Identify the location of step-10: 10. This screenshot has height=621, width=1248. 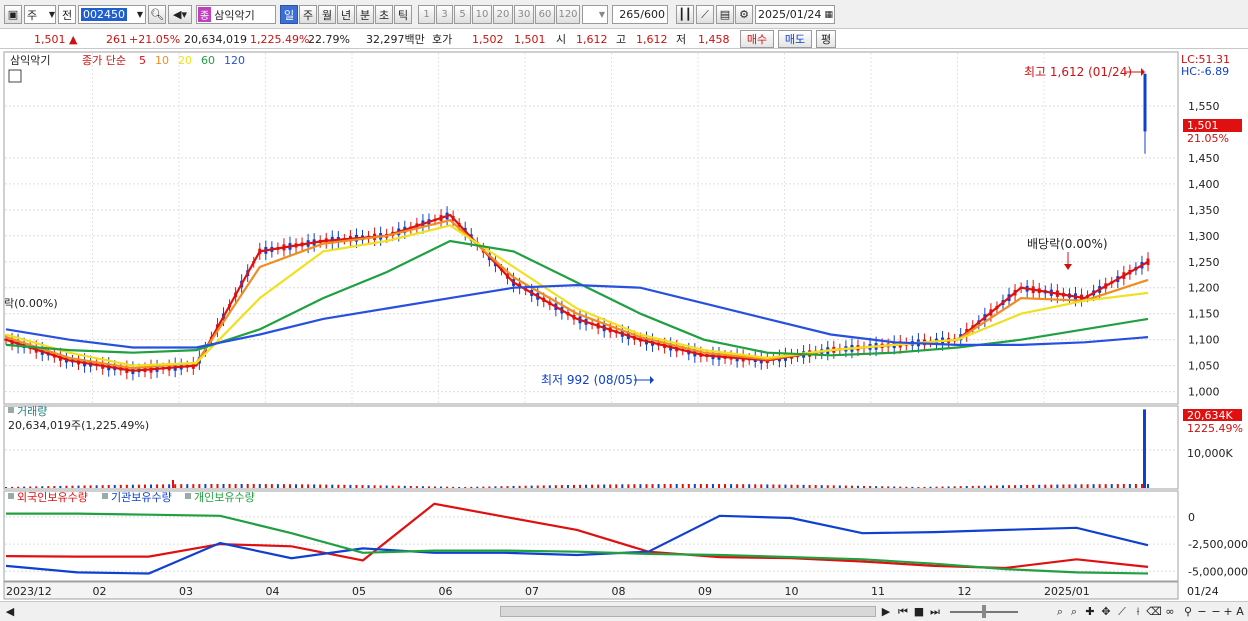
(482, 14).